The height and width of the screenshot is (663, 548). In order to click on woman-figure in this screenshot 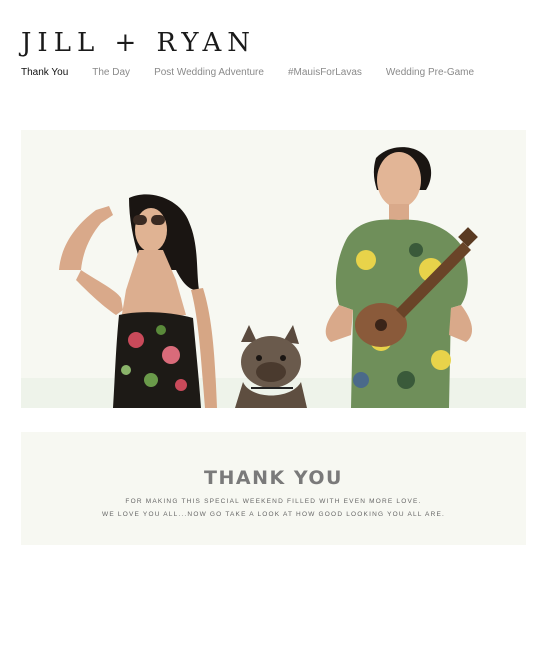, I will do `click(138, 301)`.